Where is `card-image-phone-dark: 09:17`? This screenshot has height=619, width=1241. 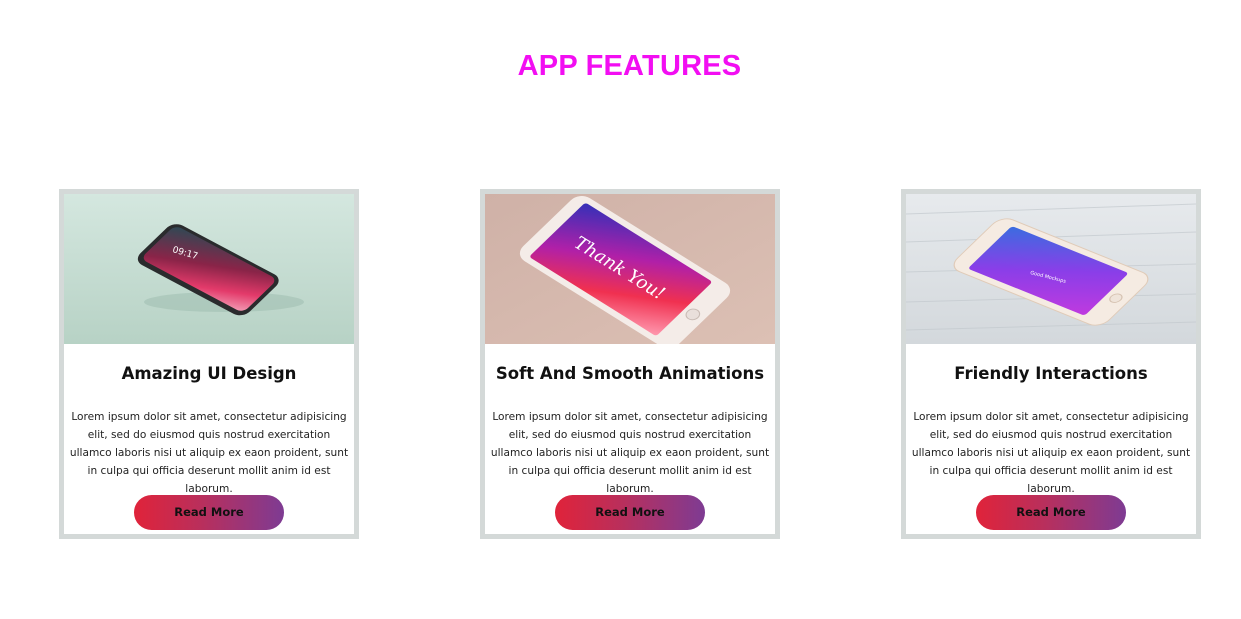
card-image-phone-dark: 09:17 is located at coordinates (209, 269).